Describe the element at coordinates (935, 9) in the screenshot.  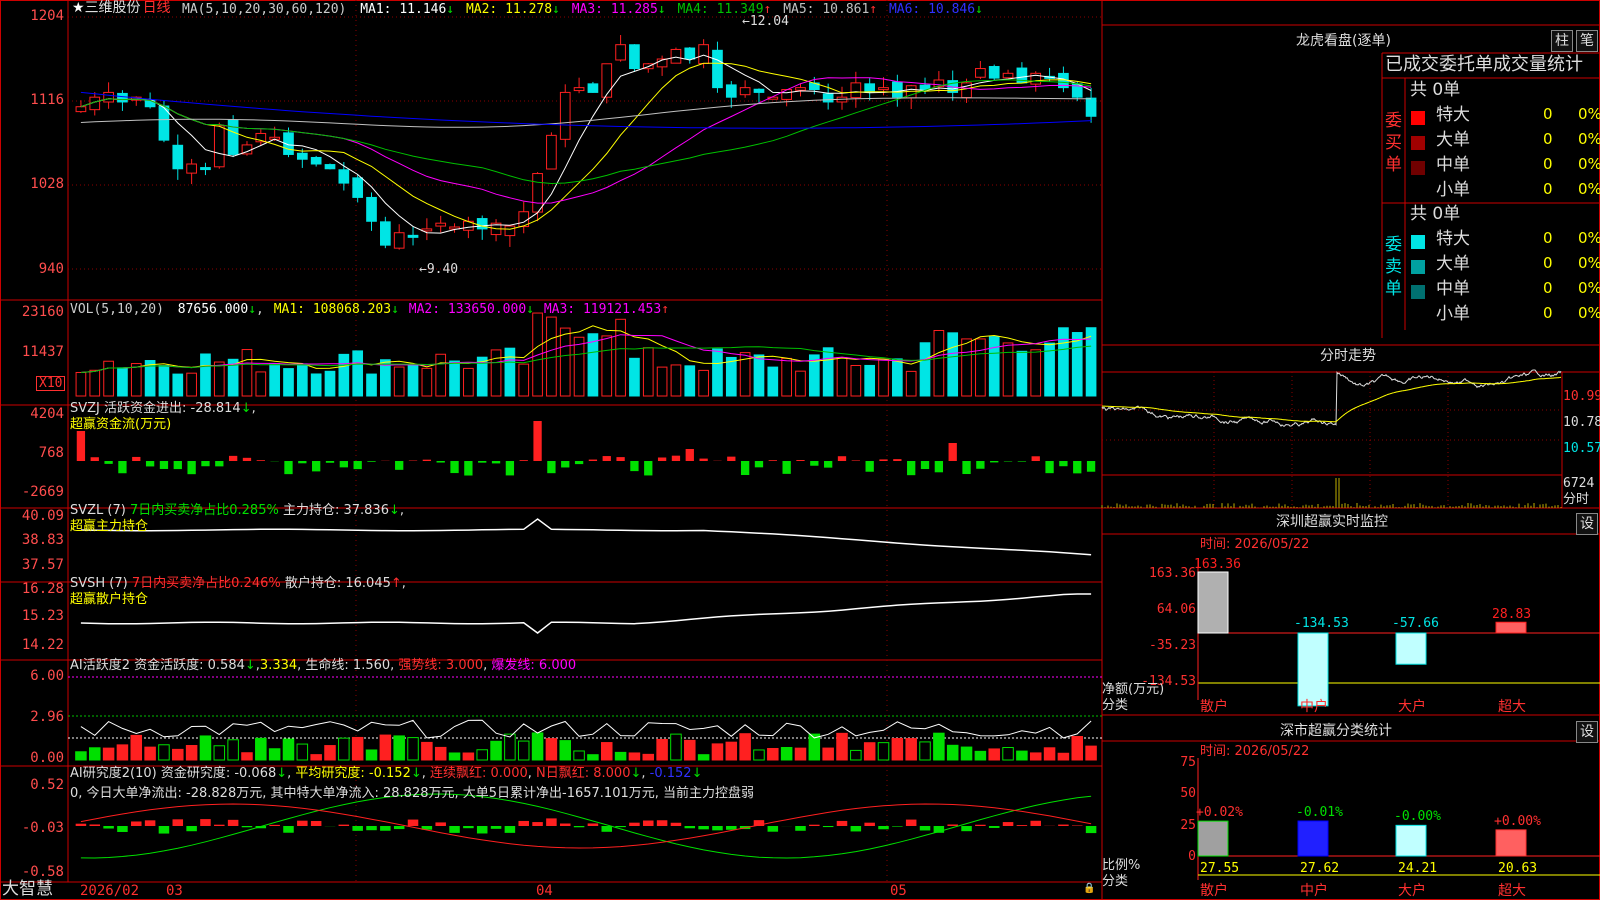
I see `ma6-value: MA6: 10.846↓` at that location.